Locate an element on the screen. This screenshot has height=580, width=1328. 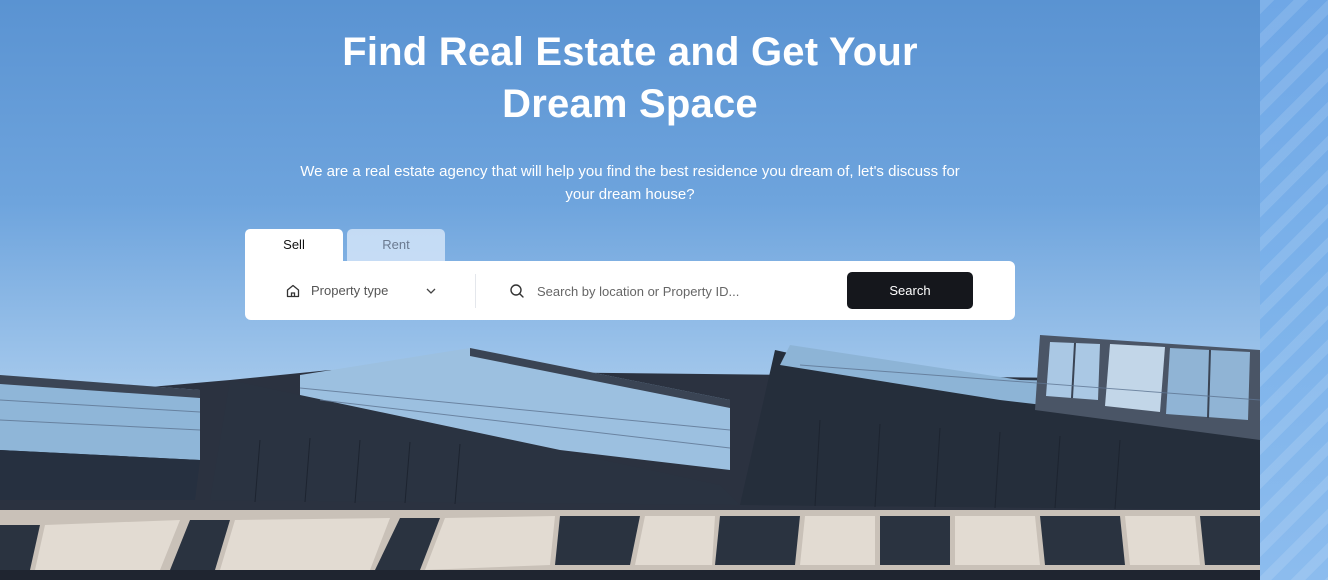
location-search-input is located at coordinates (682, 291).